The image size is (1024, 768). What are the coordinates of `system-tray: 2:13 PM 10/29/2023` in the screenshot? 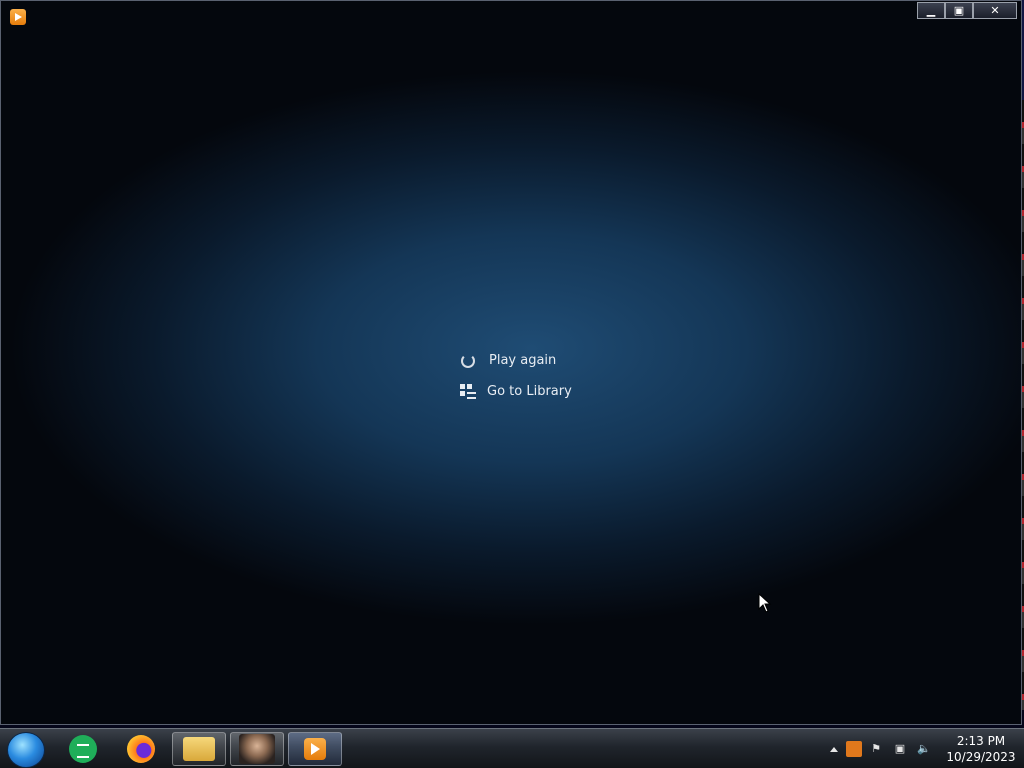 It's located at (924, 748).